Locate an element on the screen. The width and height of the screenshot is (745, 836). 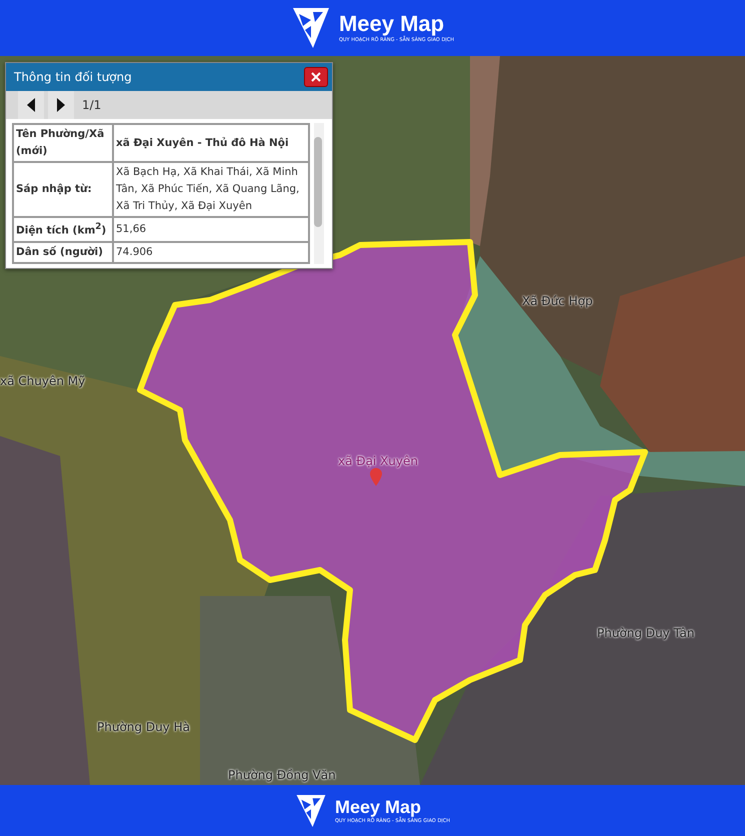
close-icon is located at coordinates (316, 77).